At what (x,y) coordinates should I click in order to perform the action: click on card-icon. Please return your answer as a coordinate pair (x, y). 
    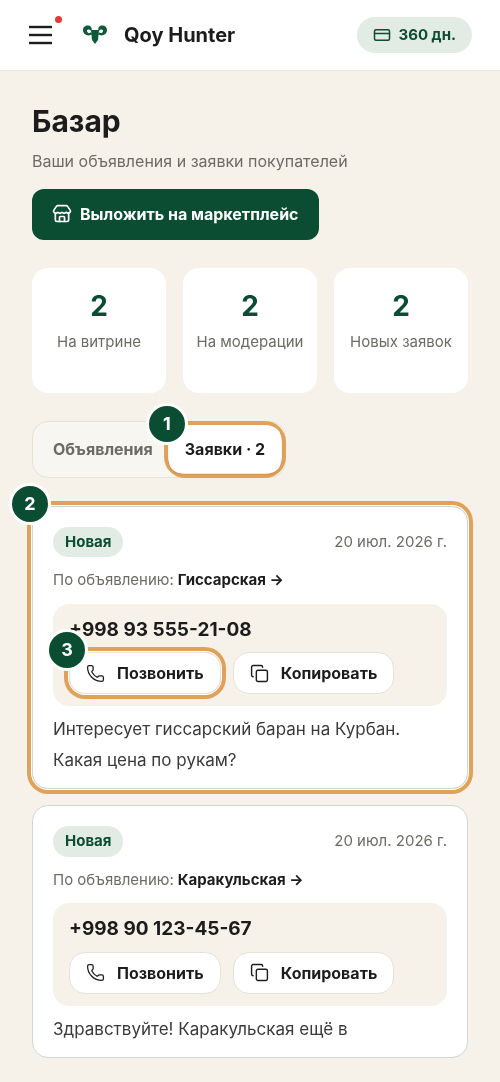
    Looking at the image, I should click on (381, 35).